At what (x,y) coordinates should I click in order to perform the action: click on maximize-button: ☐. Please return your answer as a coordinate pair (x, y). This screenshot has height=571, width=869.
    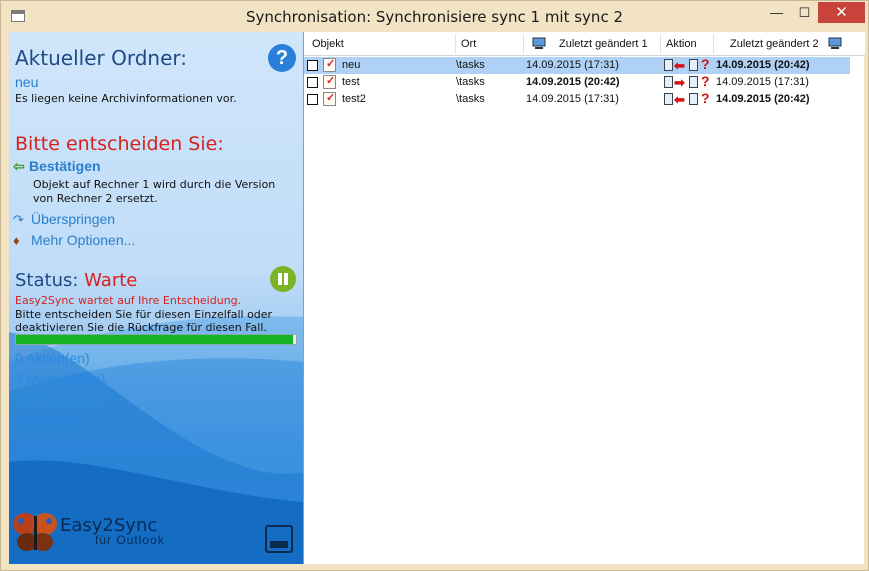
    Looking at the image, I should click on (804, 12).